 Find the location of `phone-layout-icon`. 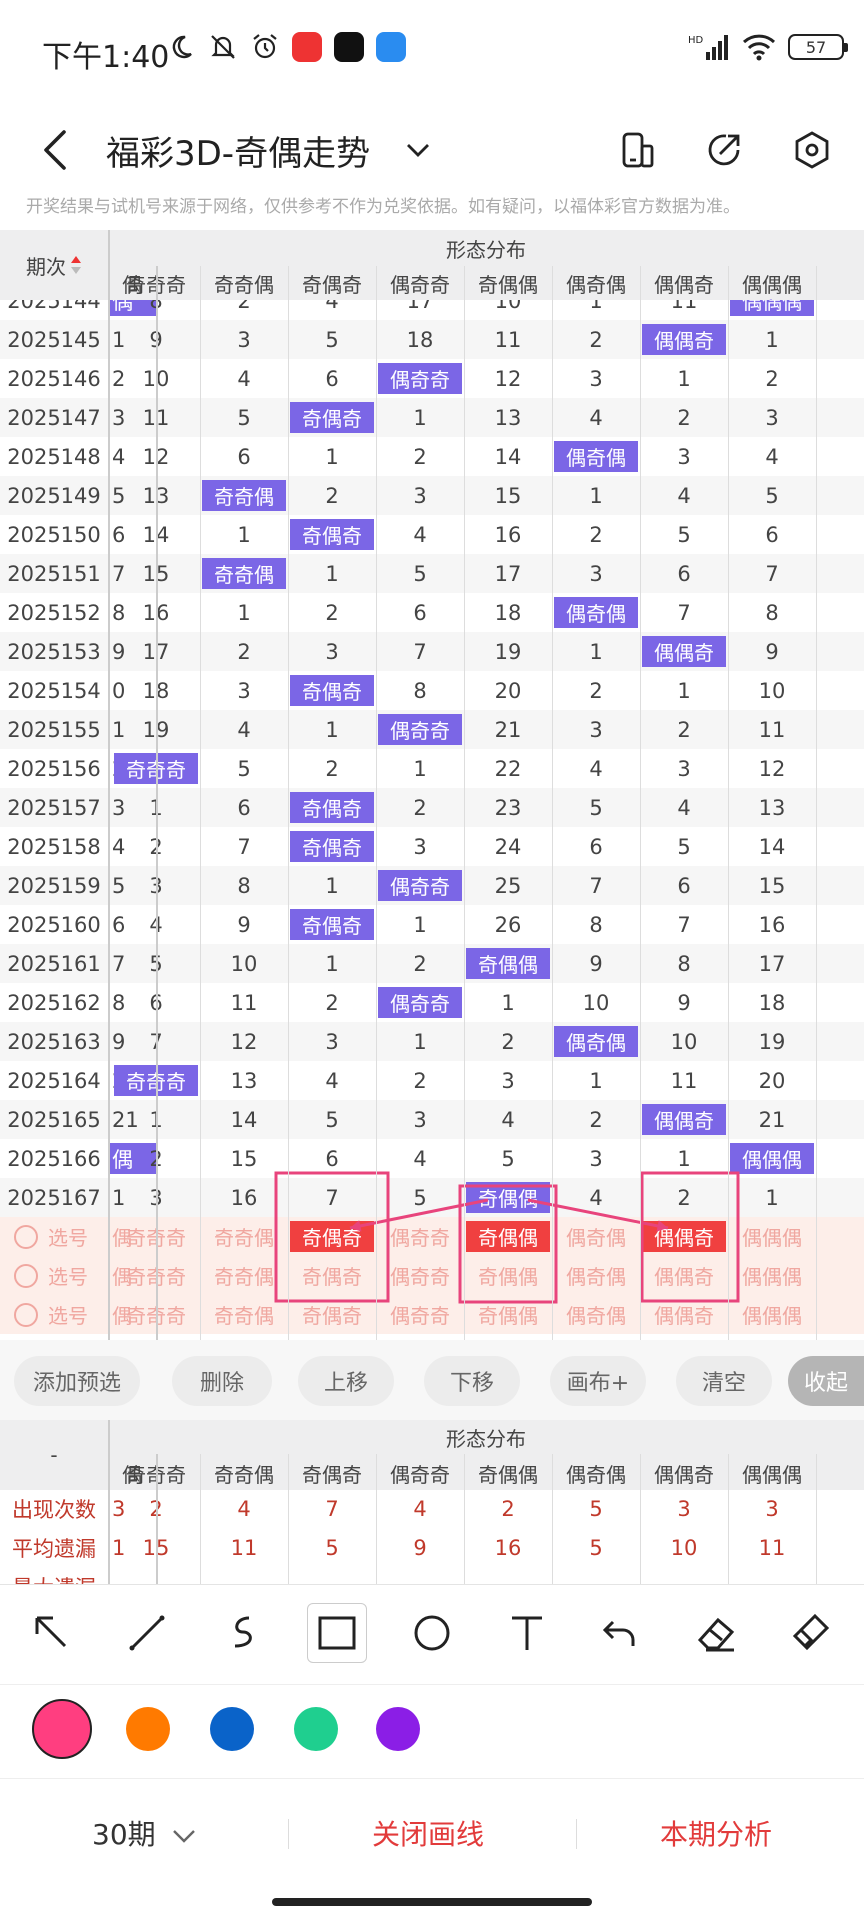

phone-layout-icon is located at coordinates (638, 150).